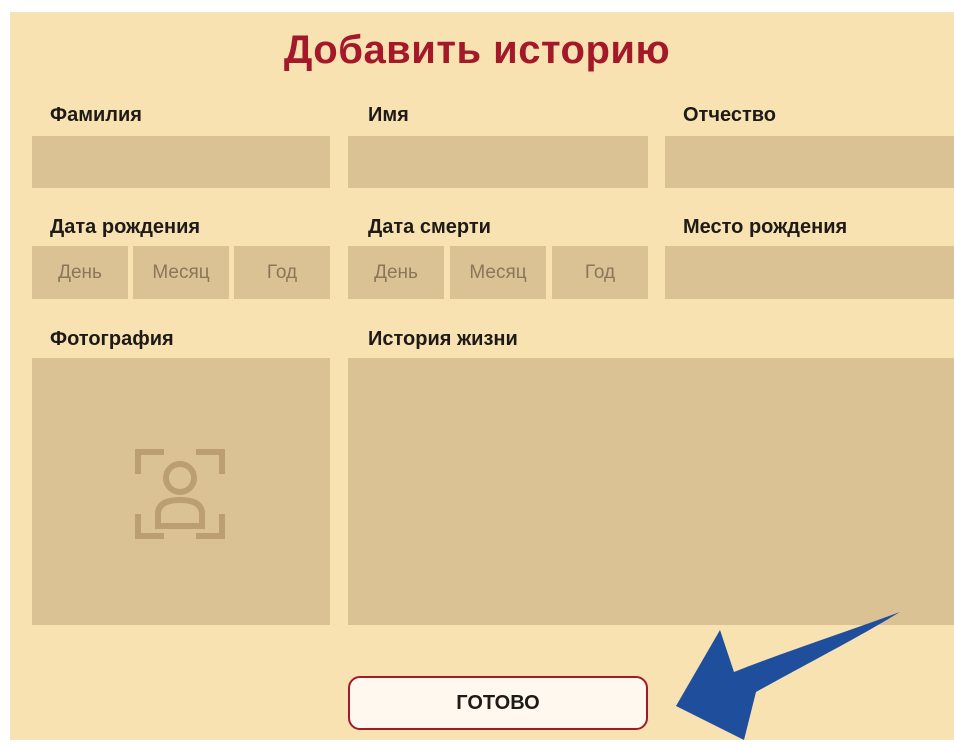  I want to click on birth-place-label: Место рождения, so click(765, 227).